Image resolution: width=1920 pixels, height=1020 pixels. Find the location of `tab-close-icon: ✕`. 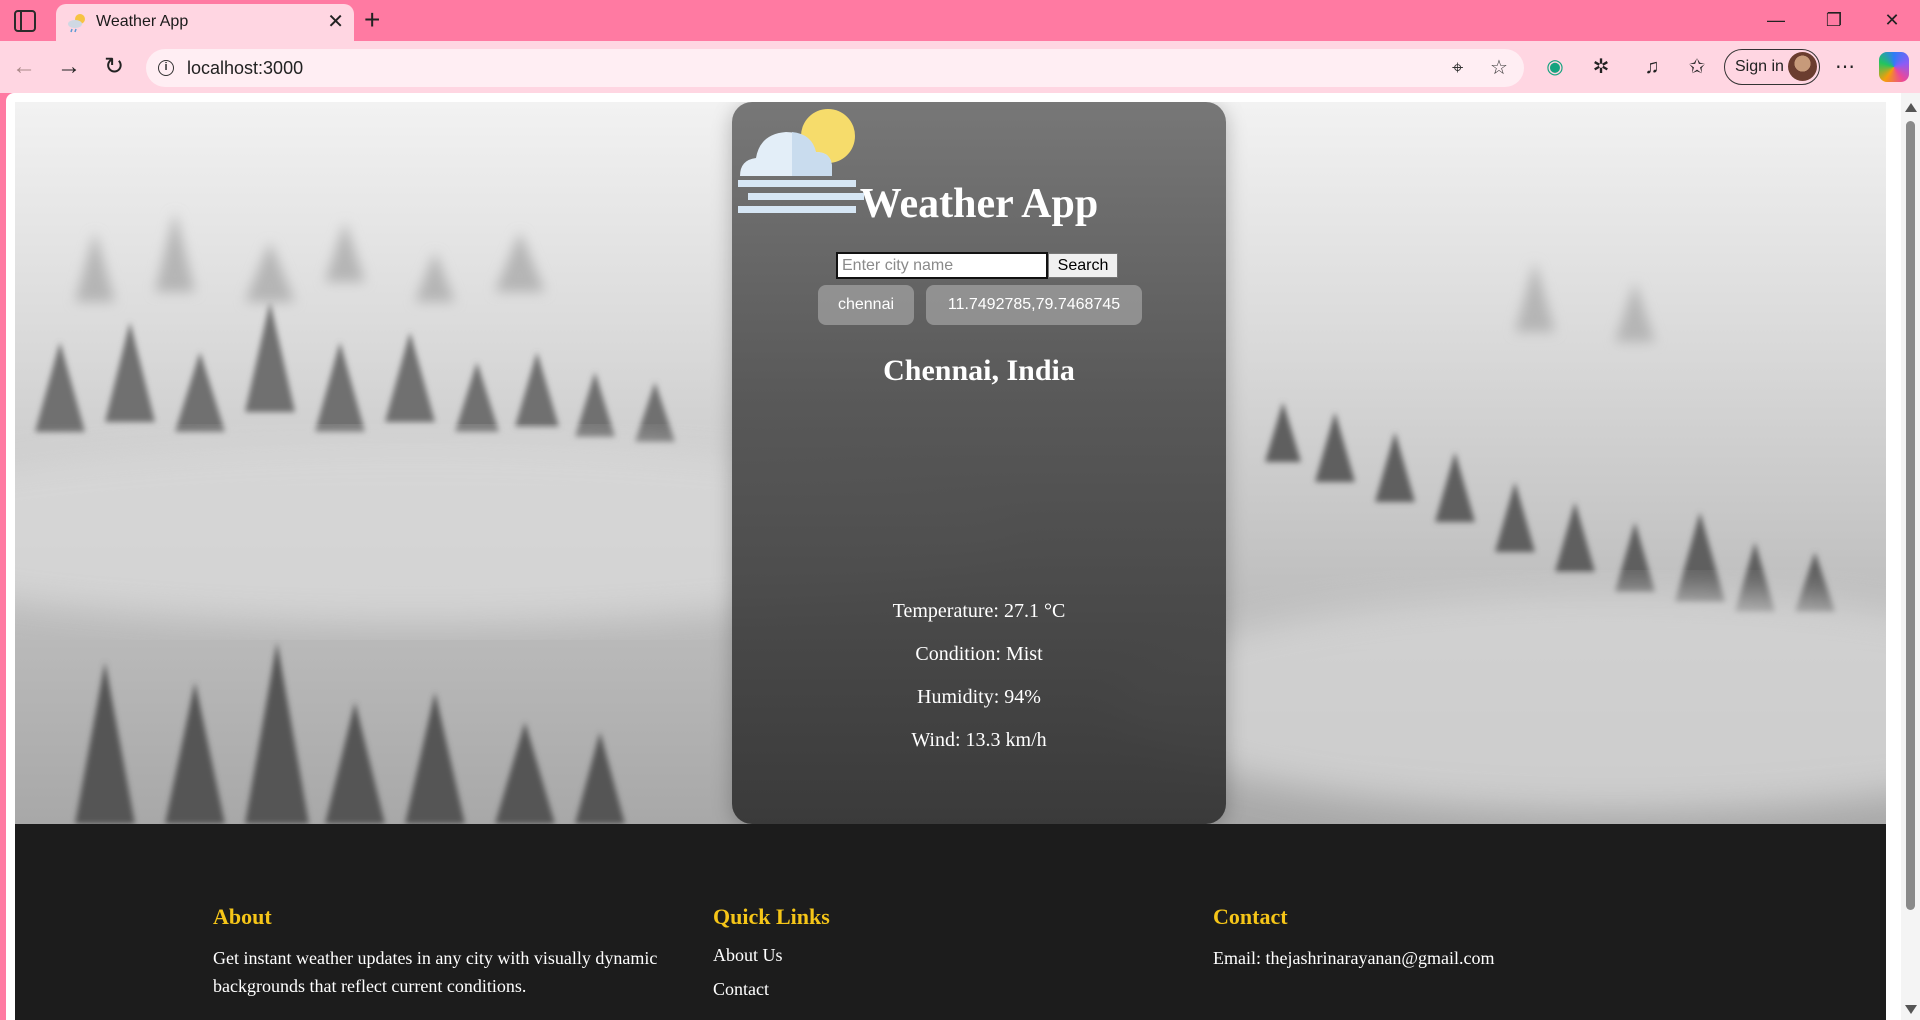

tab-close-icon: ✕ is located at coordinates (335, 22).